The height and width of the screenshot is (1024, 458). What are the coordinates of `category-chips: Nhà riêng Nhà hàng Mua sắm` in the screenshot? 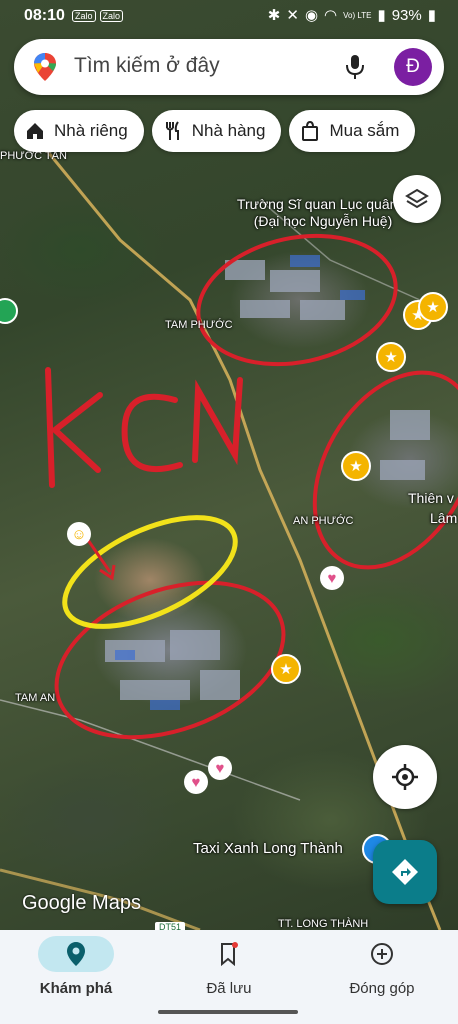 It's located at (215, 131).